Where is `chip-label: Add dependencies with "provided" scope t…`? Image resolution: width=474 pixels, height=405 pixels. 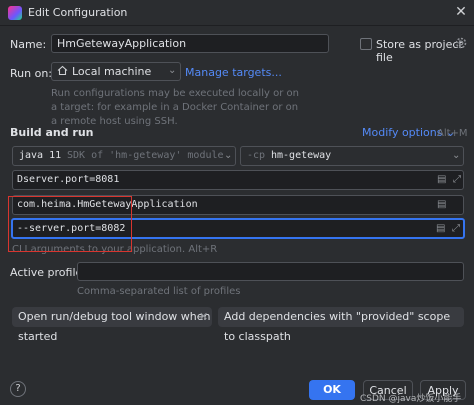 chip-label: Add dependencies with "provided" scope t… is located at coordinates (337, 326).